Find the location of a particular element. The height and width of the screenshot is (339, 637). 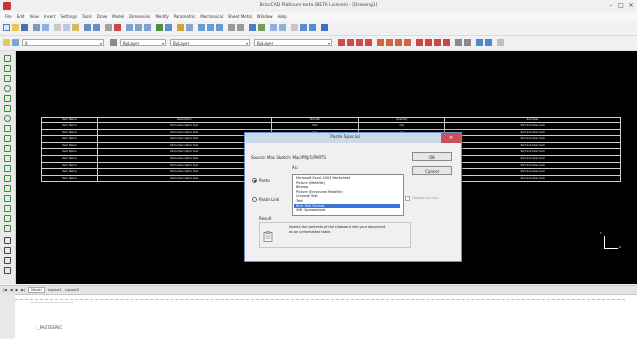

ok-button: OK is located at coordinates (432, 156).